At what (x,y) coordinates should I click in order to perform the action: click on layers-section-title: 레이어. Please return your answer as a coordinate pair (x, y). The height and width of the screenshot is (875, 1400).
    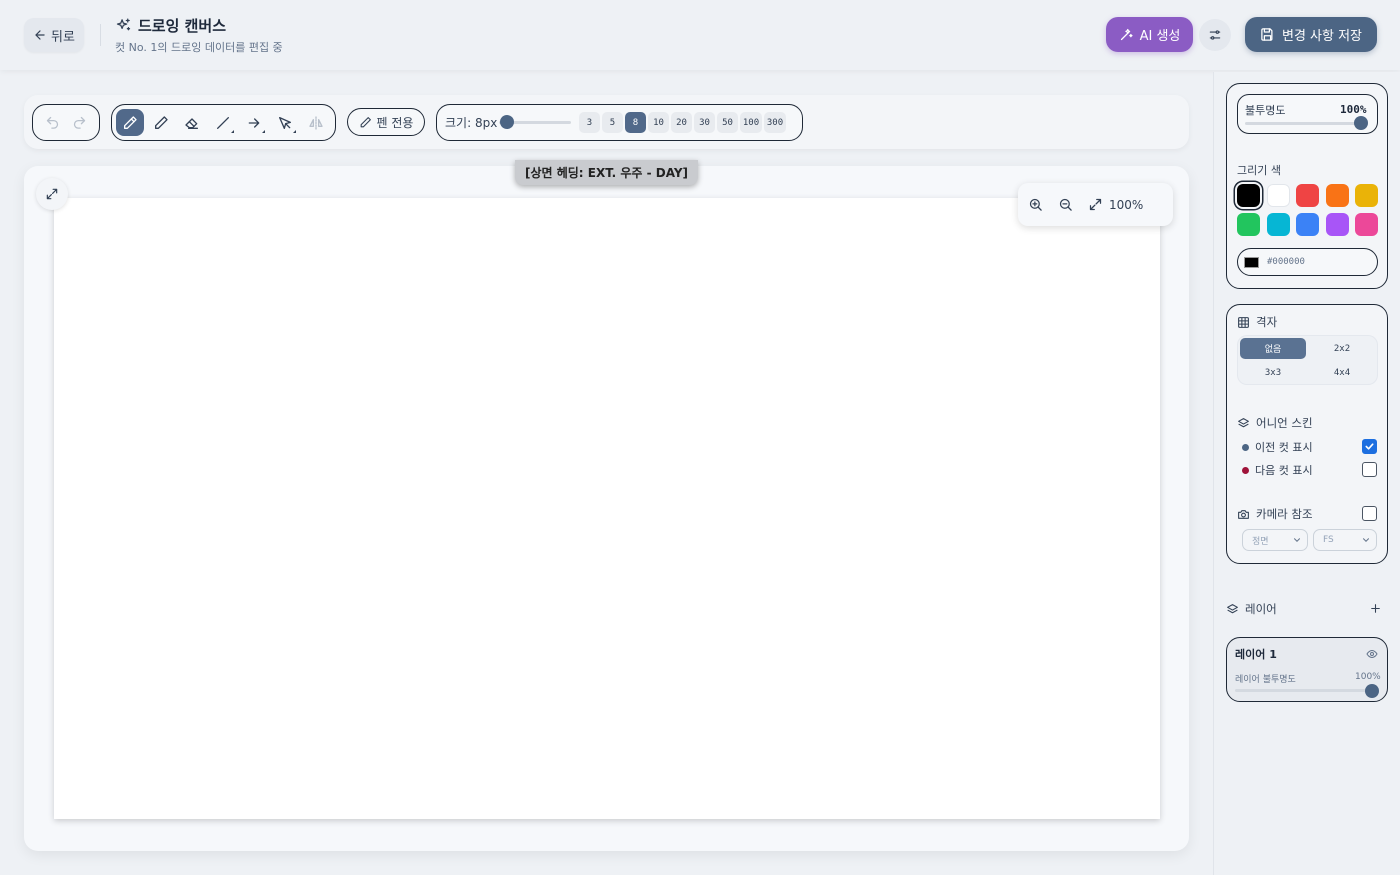
    Looking at the image, I should click on (1251, 609).